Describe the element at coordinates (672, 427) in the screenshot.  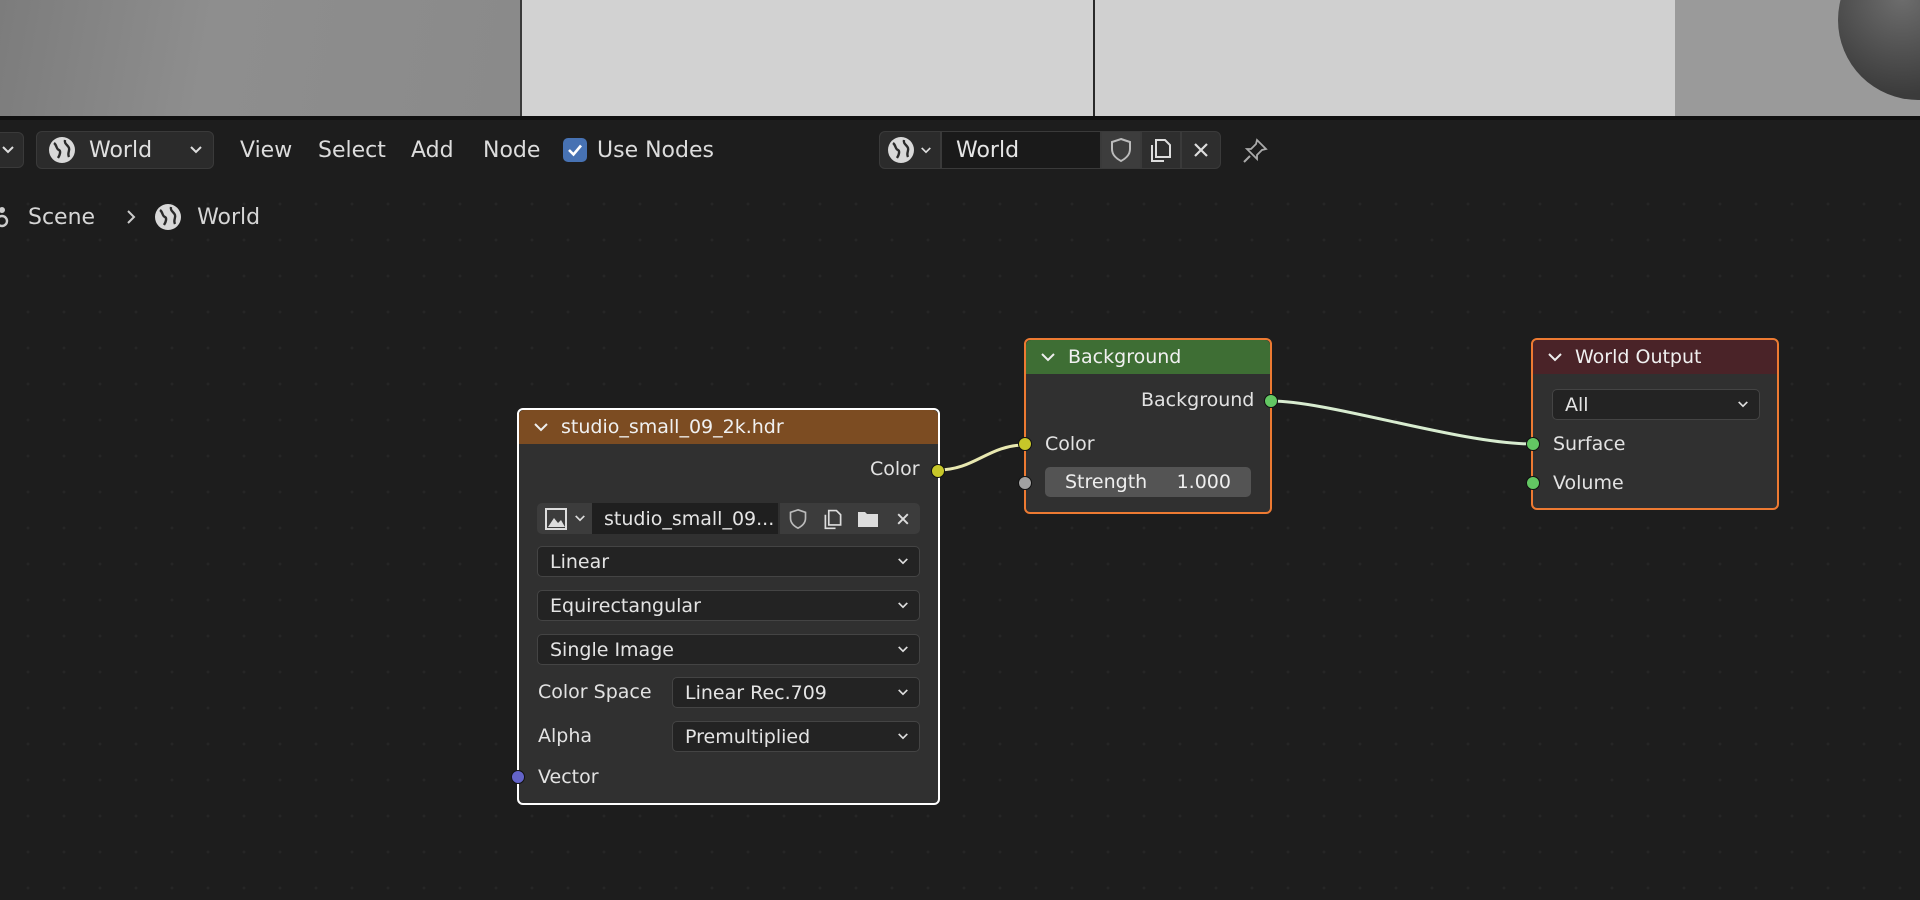
I see `node-title: studio_small_09_2k.hdr` at that location.